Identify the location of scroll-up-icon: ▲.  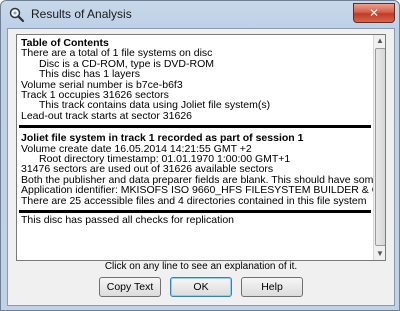
(379, 41).